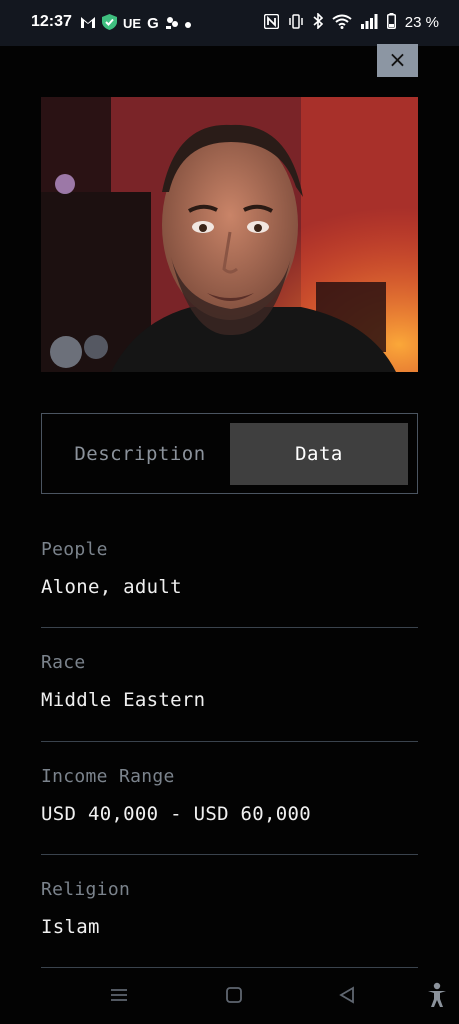 The image size is (459, 1024). Describe the element at coordinates (140, 454) in the screenshot. I see `tab-description: Description` at that location.